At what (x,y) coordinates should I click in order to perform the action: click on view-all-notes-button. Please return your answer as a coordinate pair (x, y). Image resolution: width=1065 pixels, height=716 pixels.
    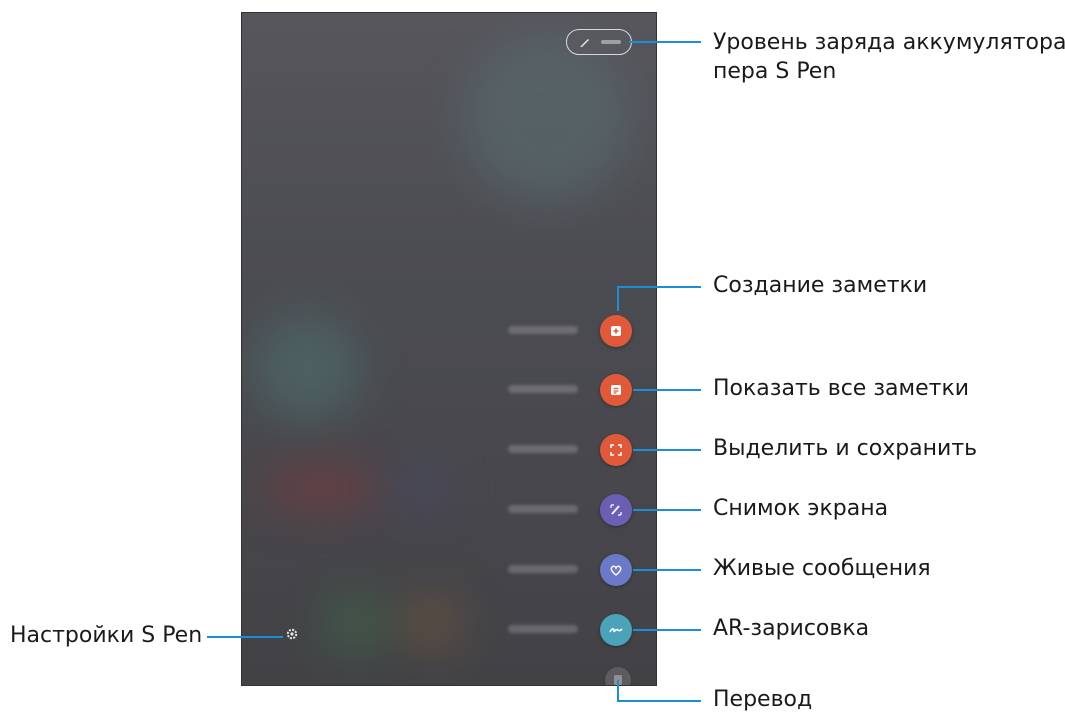
    Looking at the image, I should click on (616, 390).